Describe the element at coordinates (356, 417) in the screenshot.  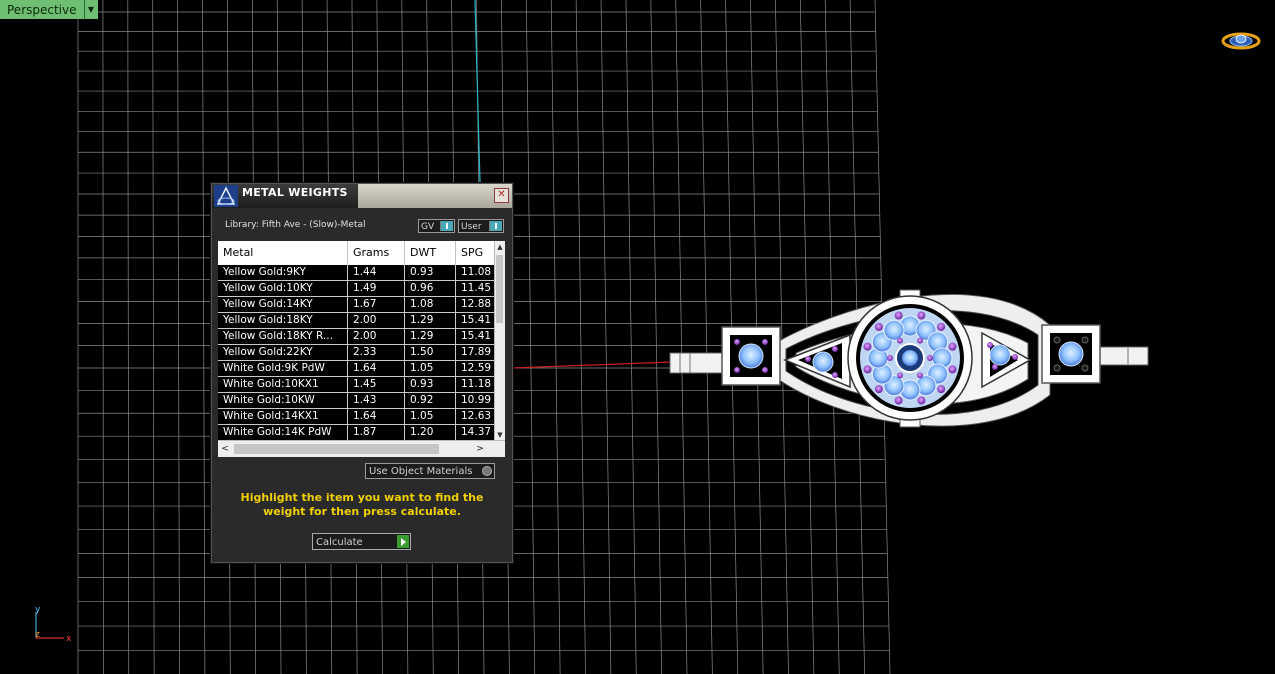
I see `table-row: White Gold:14KX1 1.64 1.05 12.63` at that location.